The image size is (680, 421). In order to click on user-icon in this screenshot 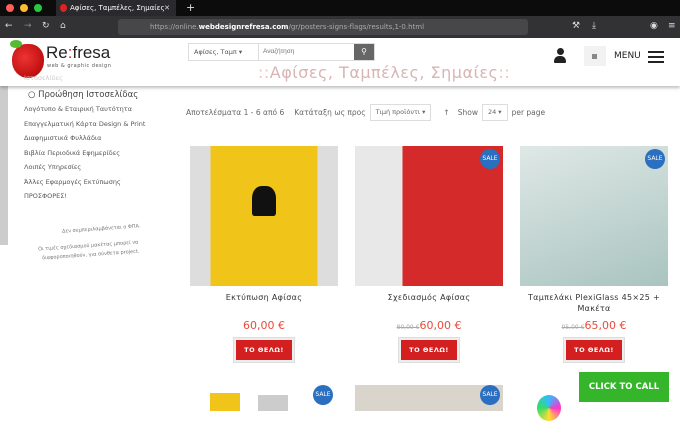, I will do `click(560, 56)`.